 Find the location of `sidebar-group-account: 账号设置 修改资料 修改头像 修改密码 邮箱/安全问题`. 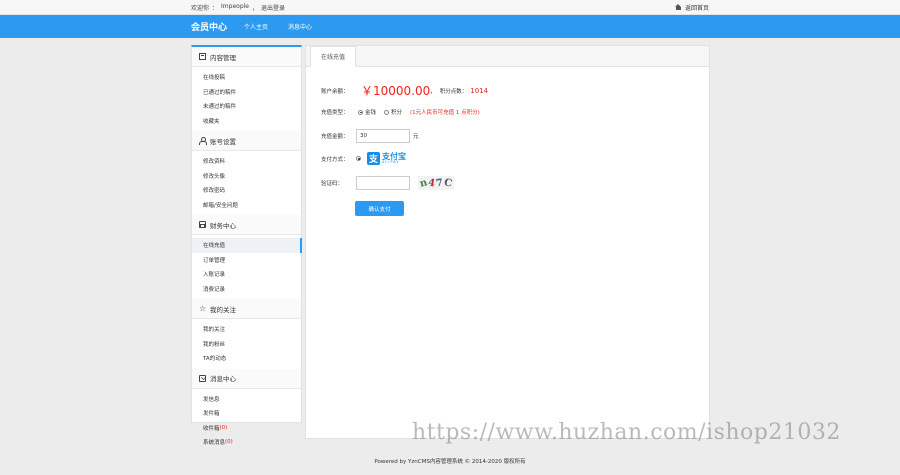

sidebar-group-account: 账号设置 修改资料 修改头像 修改密码 邮箱/安全问题 is located at coordinates (246, 173).